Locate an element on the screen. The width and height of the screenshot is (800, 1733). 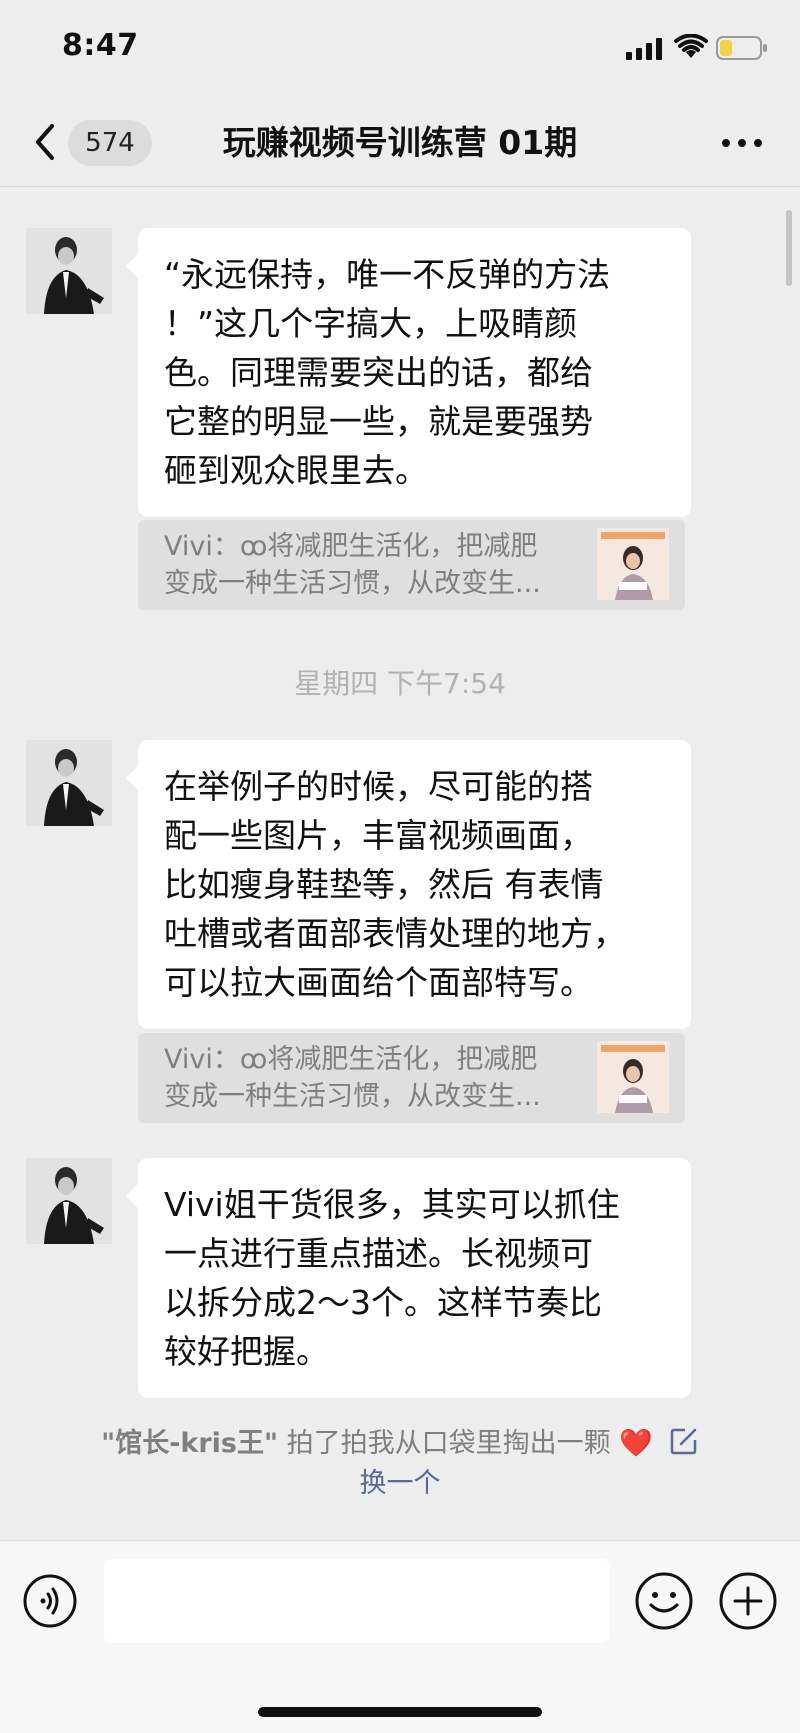
message-line: 配一些图片，丰富视频画面， is located at coordinates (378, 835).